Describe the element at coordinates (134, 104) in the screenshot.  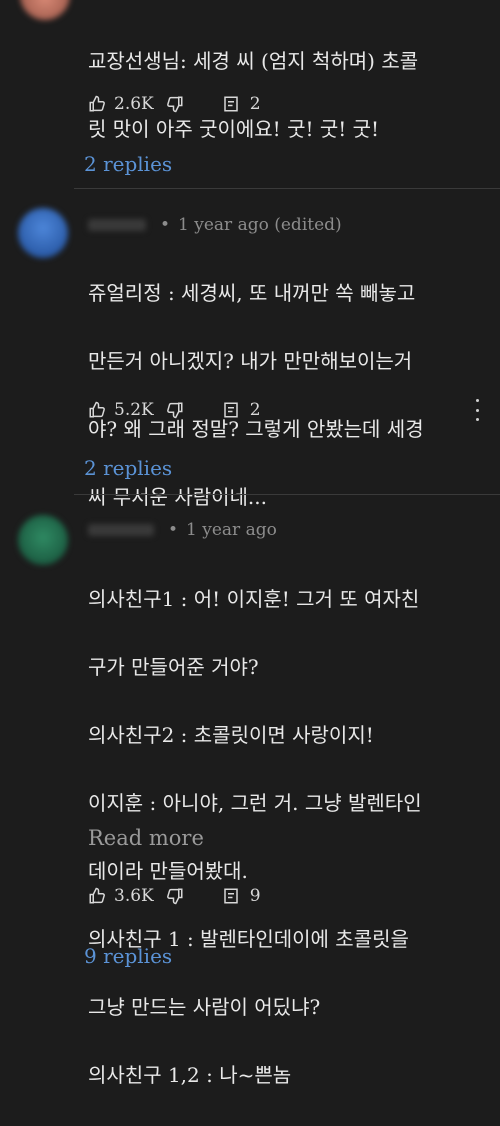
I see `like-count: 2.6K` at that location.